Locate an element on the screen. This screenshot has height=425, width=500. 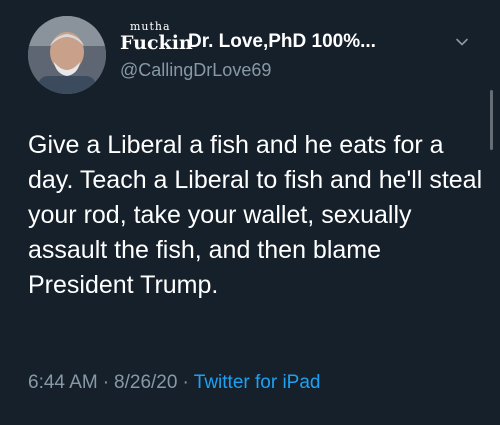
chevron-down-icon is located at coordinates (462, 42).